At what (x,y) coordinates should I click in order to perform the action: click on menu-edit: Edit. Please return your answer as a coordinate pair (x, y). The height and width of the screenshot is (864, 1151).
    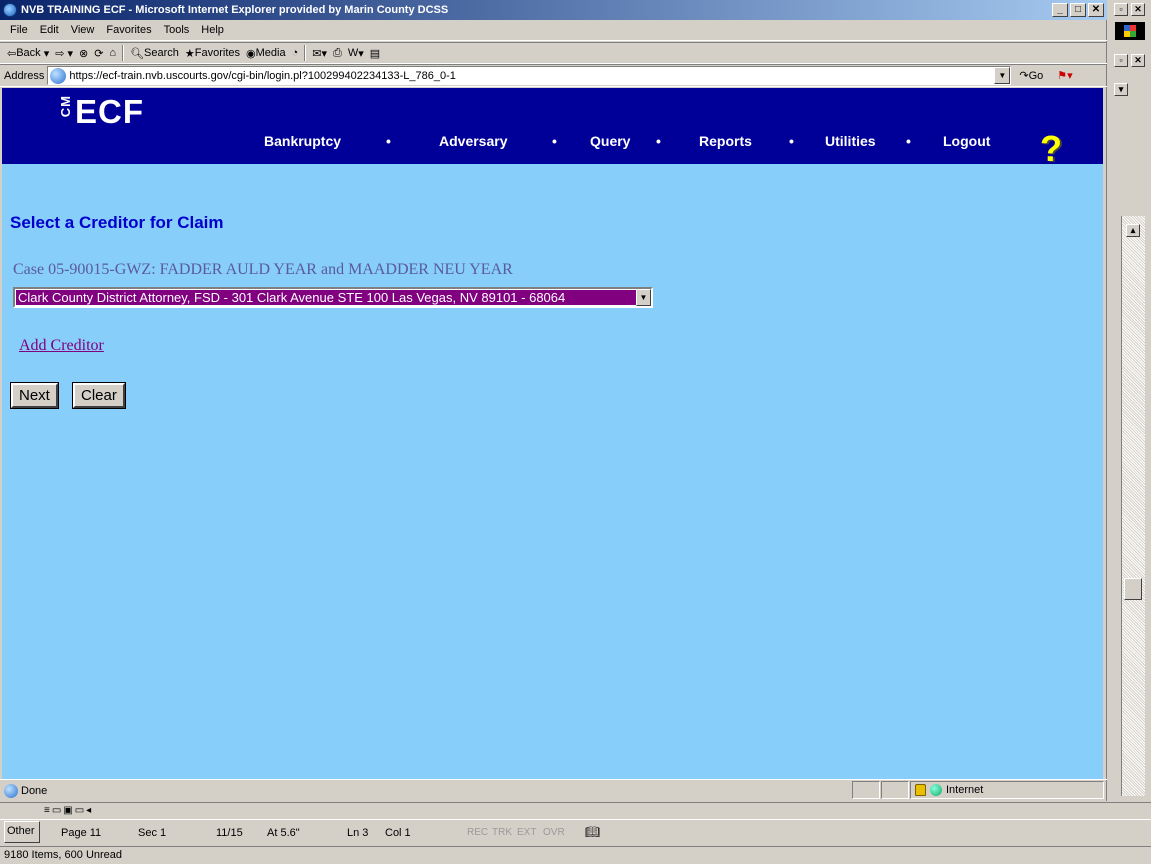
    Looking at the image, I should click on (49, 30).